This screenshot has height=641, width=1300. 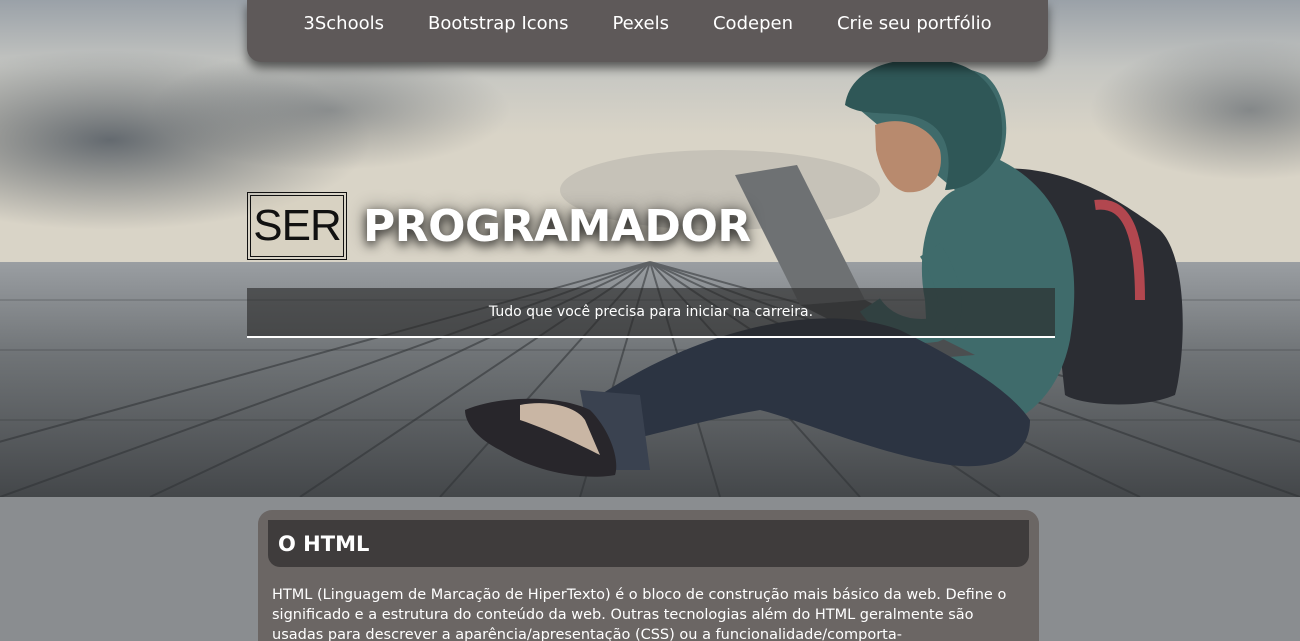 I want to click on hero-title-text: PROGRAMADOR, so click(x=557, y=226).